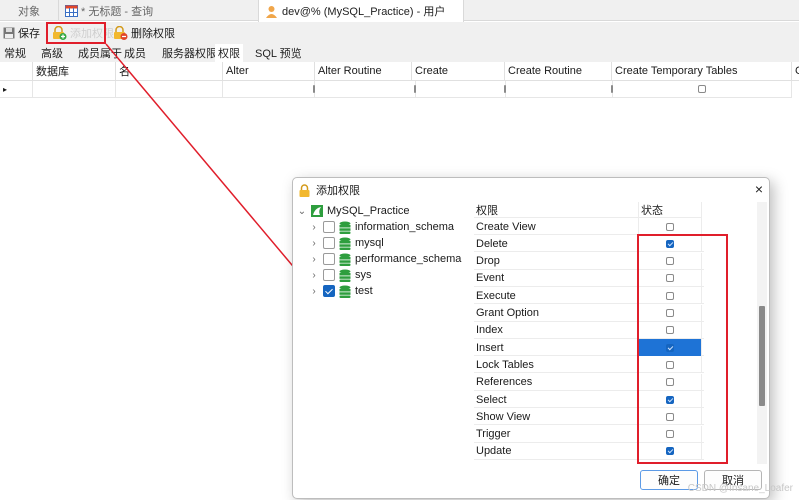 This screenshot has height=500, width=799. I want to click on privilege-name: Grant Option, so click(507, 313).